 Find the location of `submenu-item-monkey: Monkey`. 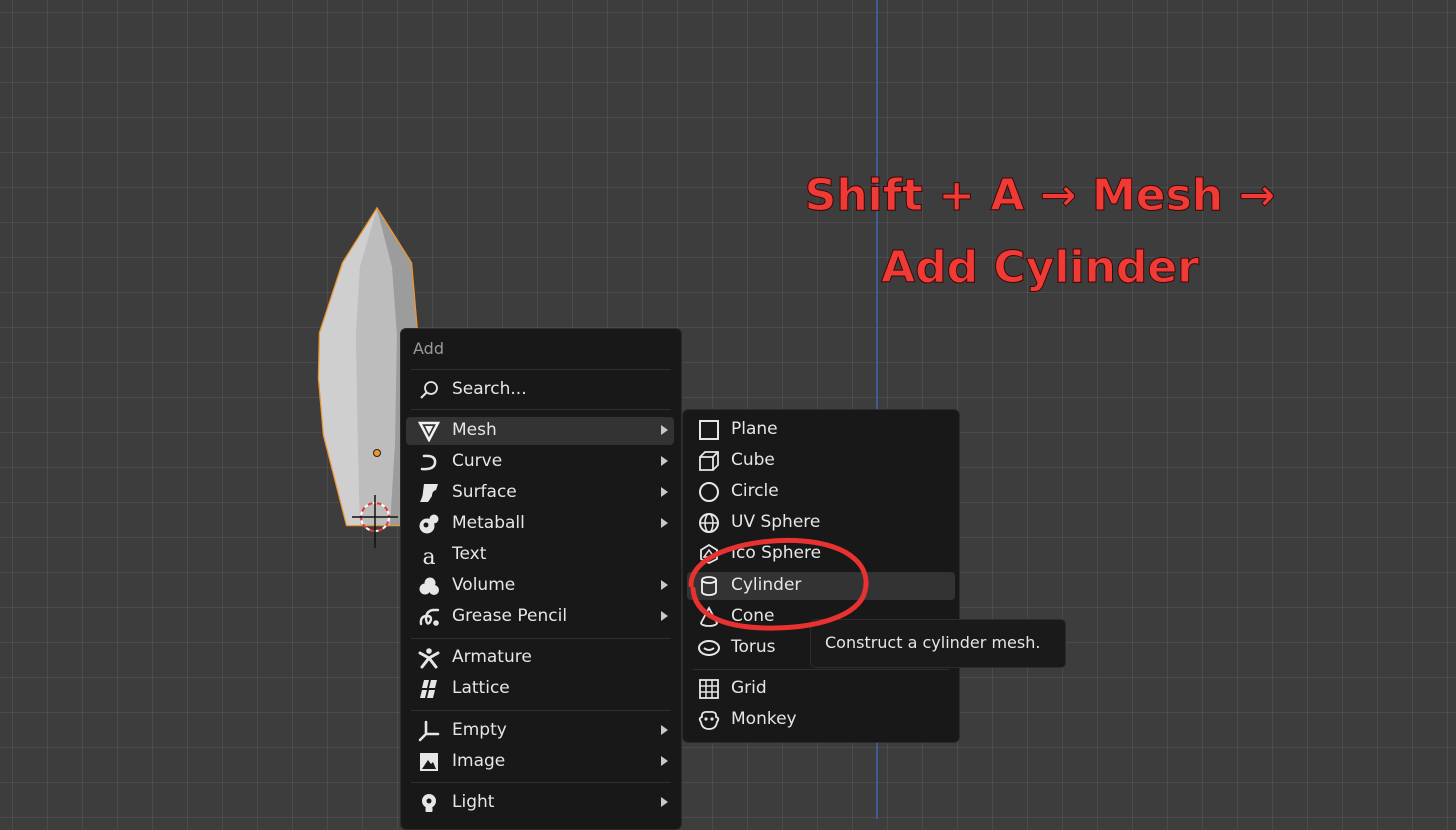

submenu-item-monkey: Monkey is located at coordinates (821, 720).